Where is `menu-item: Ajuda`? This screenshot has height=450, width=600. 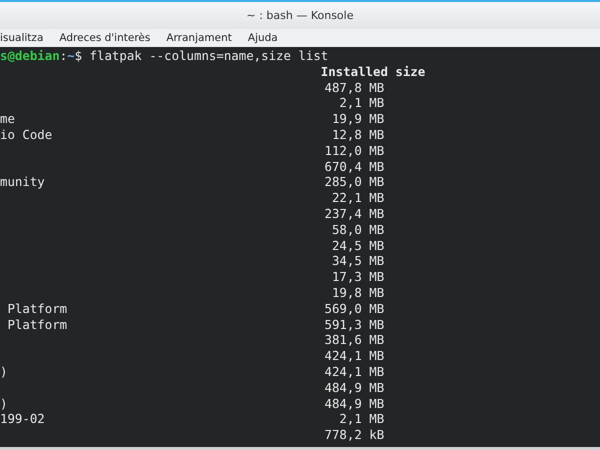
menu-item: Ajuda is located at coordinates (263, 38).